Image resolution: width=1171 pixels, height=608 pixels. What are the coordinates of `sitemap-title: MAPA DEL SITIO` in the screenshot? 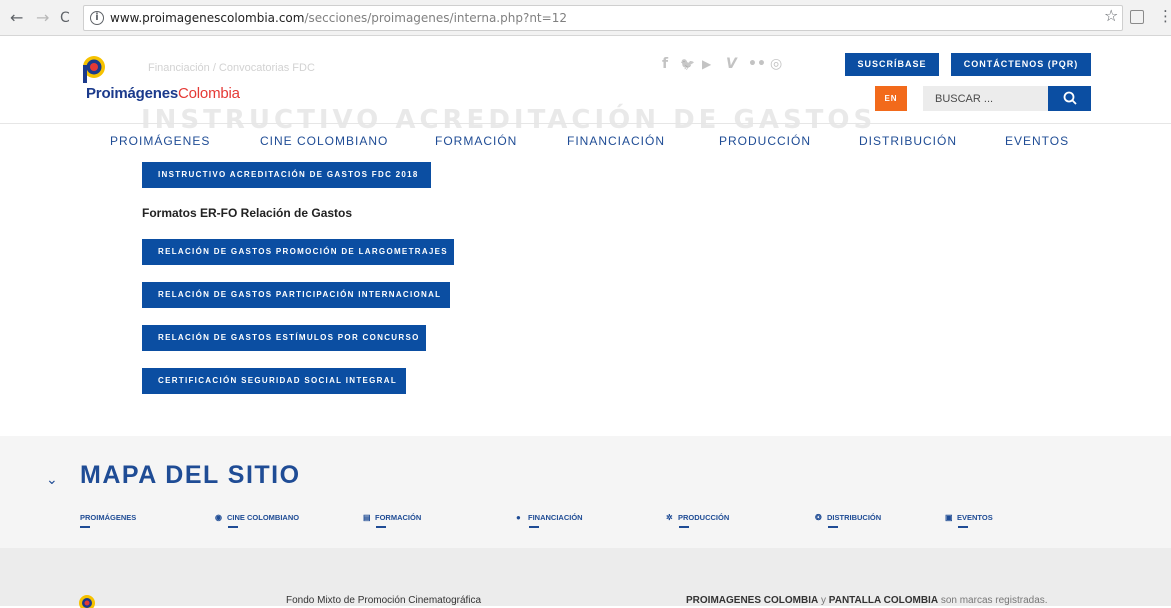 It's located at (190, 475).